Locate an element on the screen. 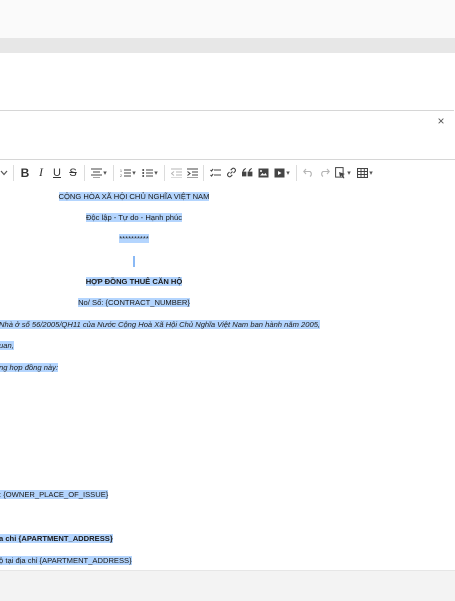 The width and height of the screenshot is (455, 601). owner-place-of-issue: : {OWNER_PLACE_OF_ISSUE} is located at coordinates (54, 494).